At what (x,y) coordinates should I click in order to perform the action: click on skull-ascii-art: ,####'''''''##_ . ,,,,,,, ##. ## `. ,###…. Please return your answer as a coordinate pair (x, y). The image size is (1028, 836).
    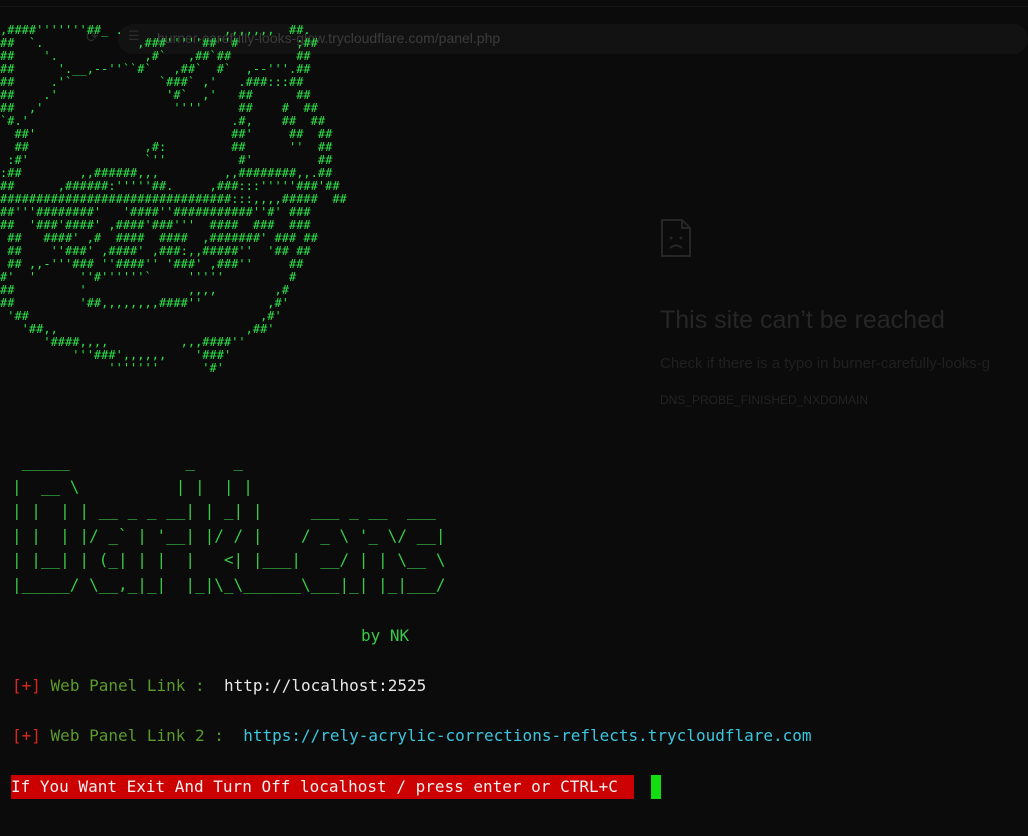
    Looking at the image, I should click on (173, 199).